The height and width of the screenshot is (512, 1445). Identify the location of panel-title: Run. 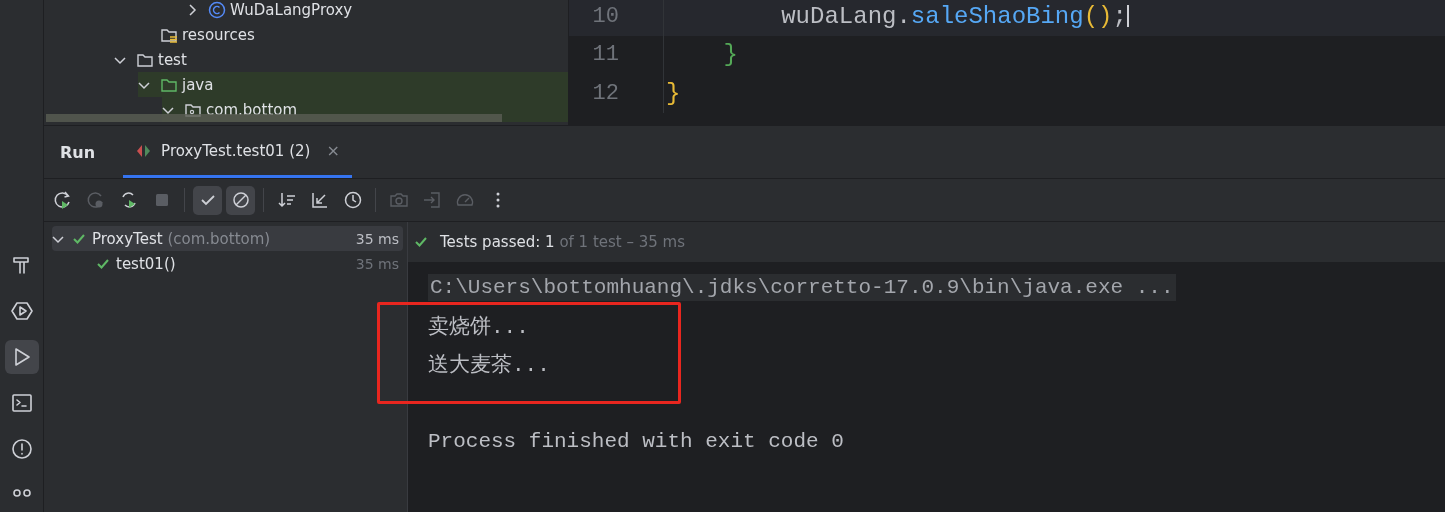
(78, 152).